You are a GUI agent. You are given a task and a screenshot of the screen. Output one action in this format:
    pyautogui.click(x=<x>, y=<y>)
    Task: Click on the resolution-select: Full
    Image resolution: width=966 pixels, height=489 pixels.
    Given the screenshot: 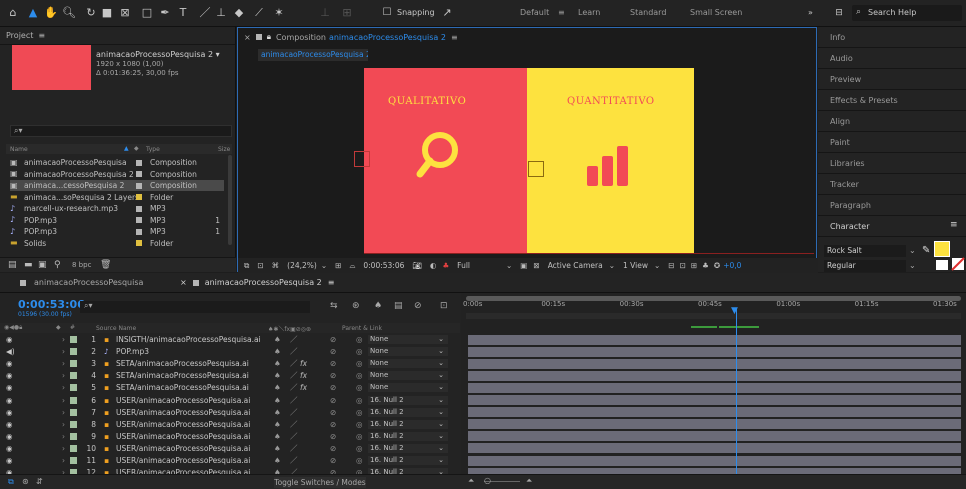 What is the action you would take?
    pyautogui.click(x=463, y=265)
    